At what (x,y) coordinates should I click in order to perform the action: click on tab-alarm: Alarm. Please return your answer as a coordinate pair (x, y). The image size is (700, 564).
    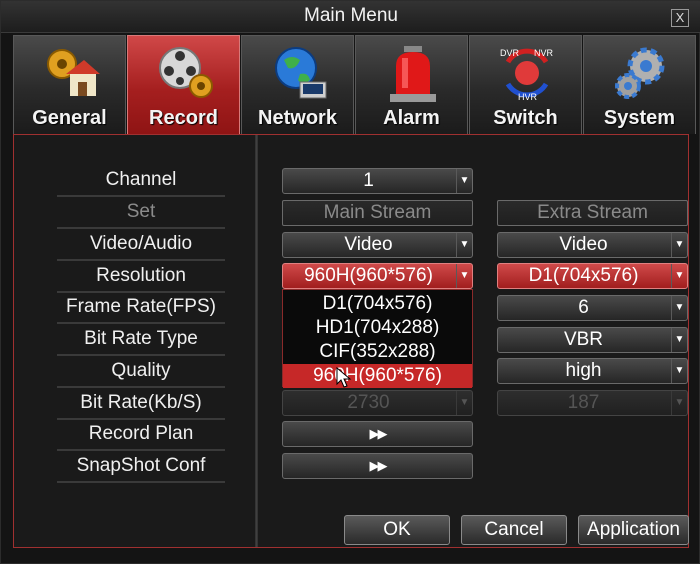
    Looking at the image, I should click on (411, 84).